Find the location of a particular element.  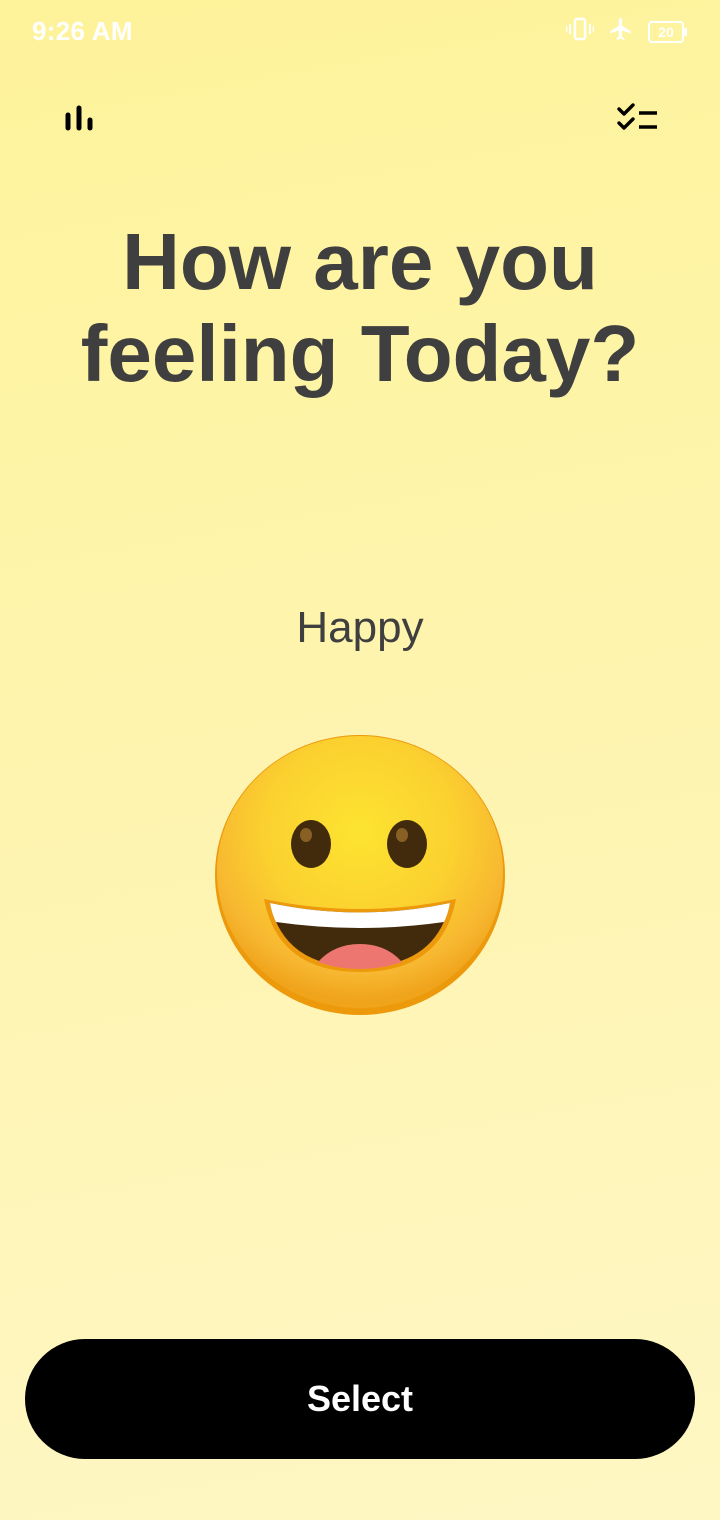

bar-chart-icon is located at coordinates (80, 120).